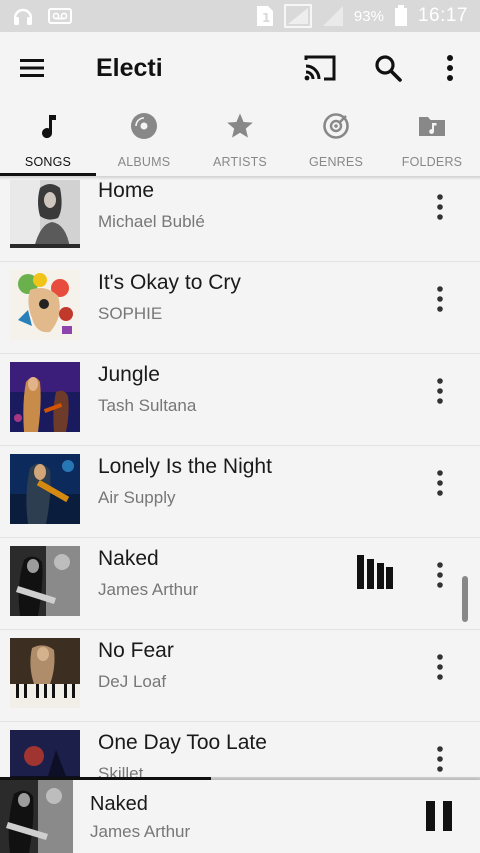 The height and width of the screenshot is (853, 480). What do you see at coordinates (240, 162) in the screenshot?
I see `tab-label: ARTISTS` at bounding box center [240, 162].